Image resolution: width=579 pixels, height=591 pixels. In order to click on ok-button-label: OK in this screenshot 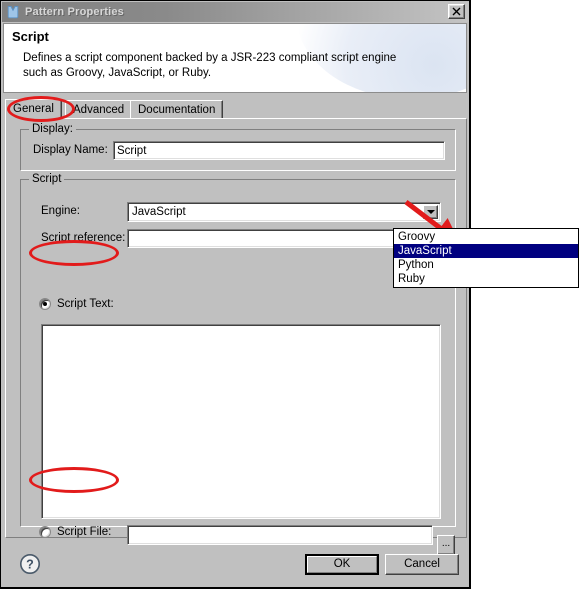, I will do `click(342, 564)`.